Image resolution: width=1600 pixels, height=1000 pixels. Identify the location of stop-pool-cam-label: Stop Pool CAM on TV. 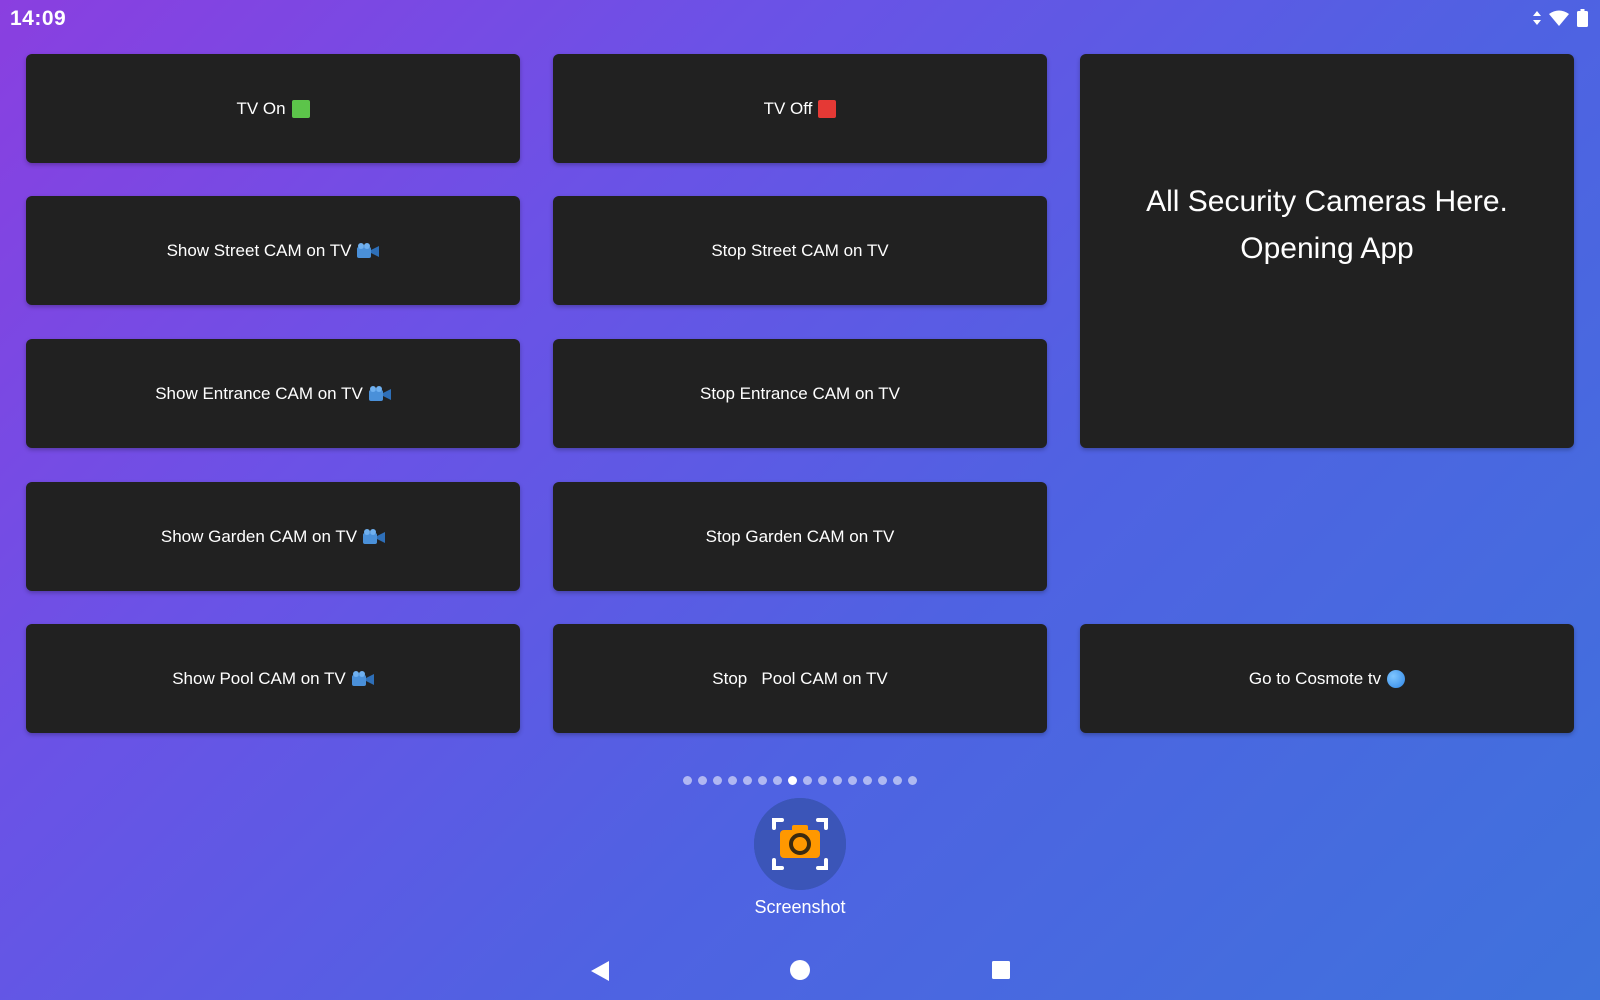
(800, 678).